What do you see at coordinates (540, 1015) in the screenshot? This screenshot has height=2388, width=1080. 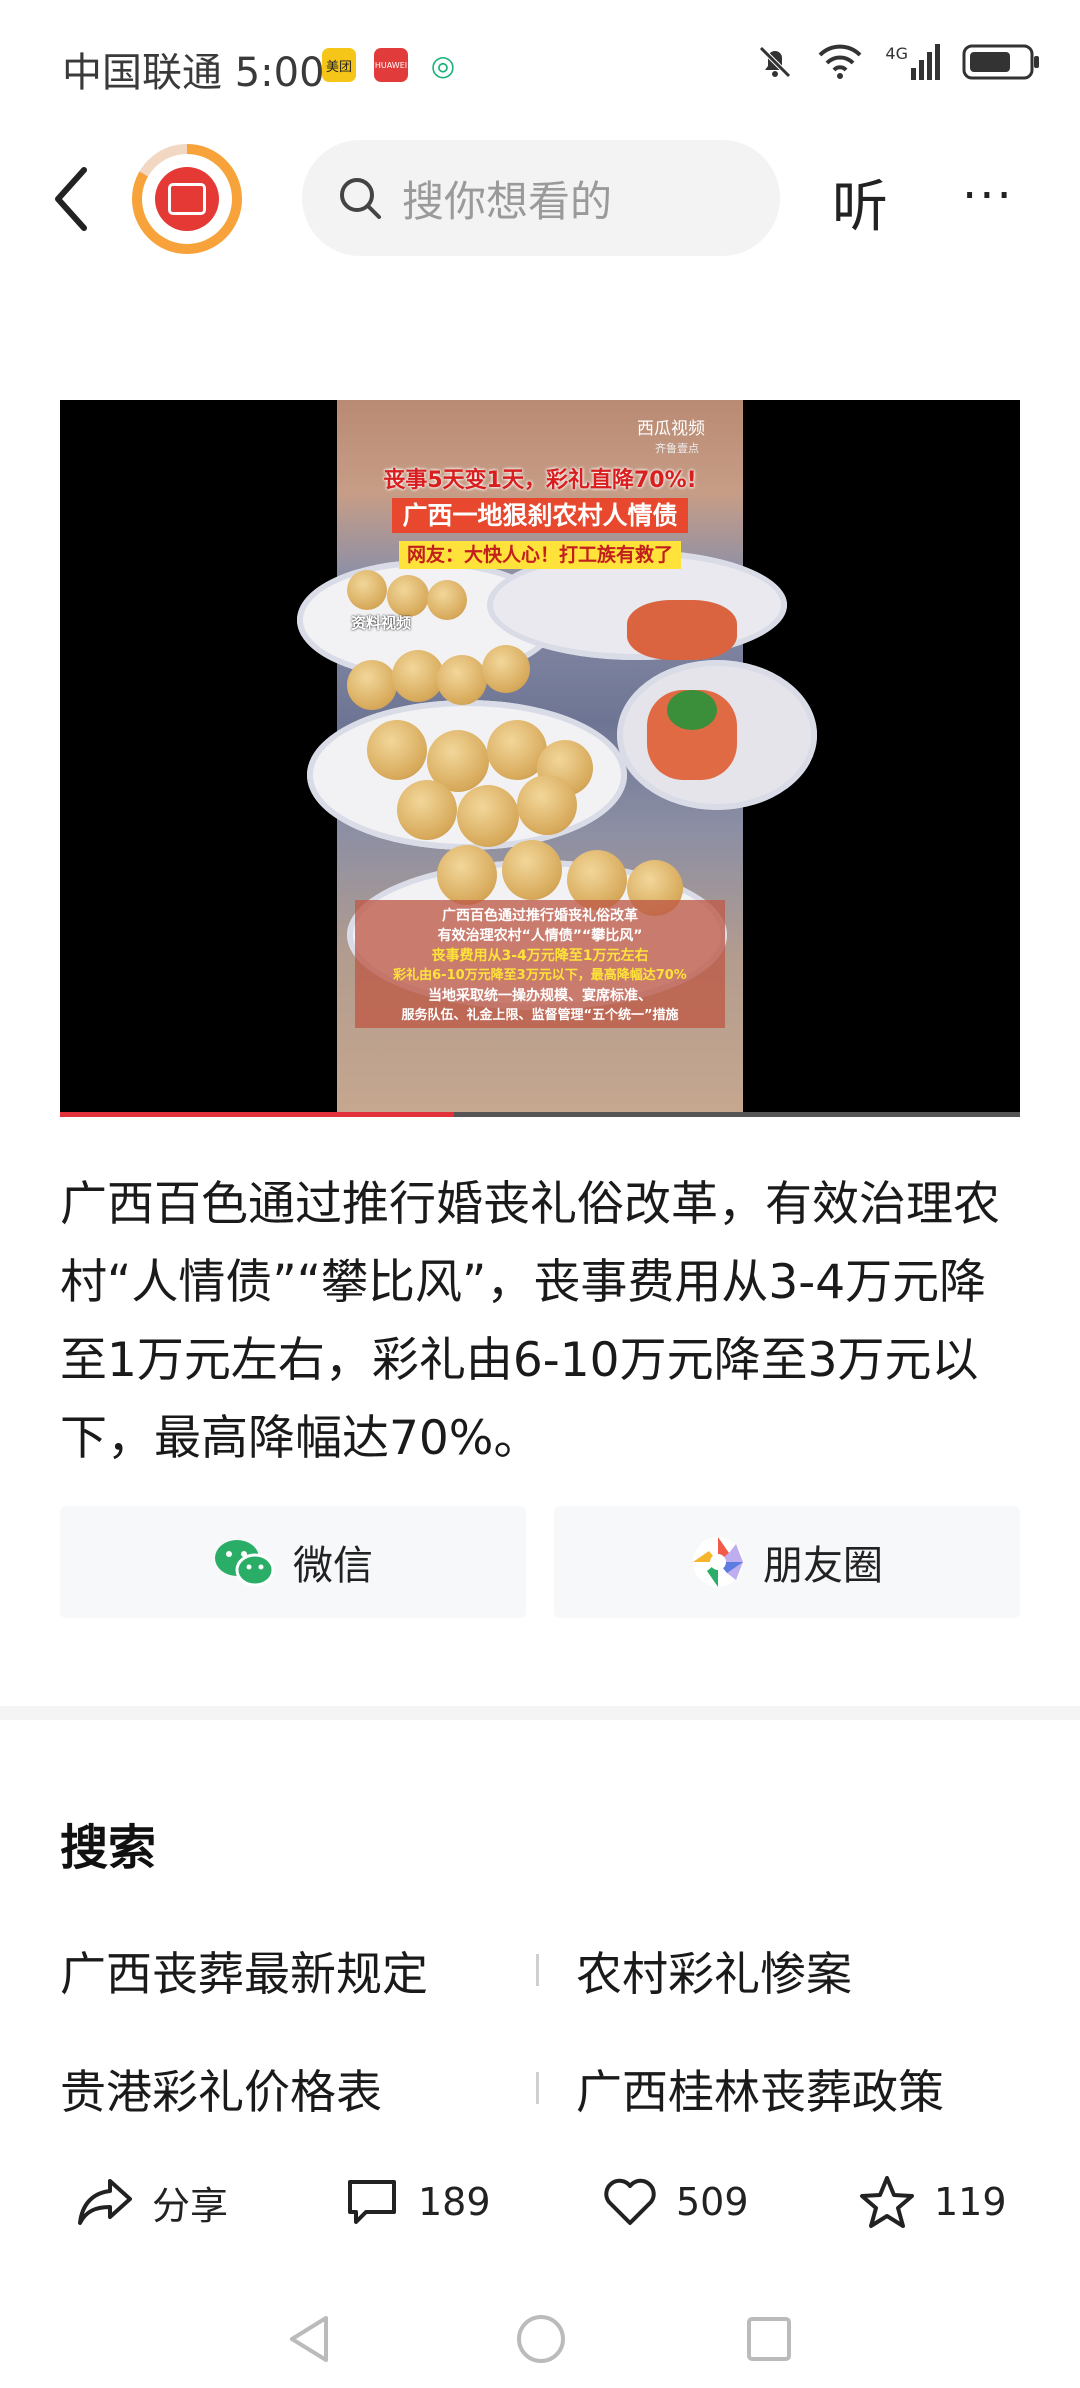 I see `video-caption-6: 服务队伍、礼金上限、监督管理“五个统一”措施` at bounding box center [540, 1015].